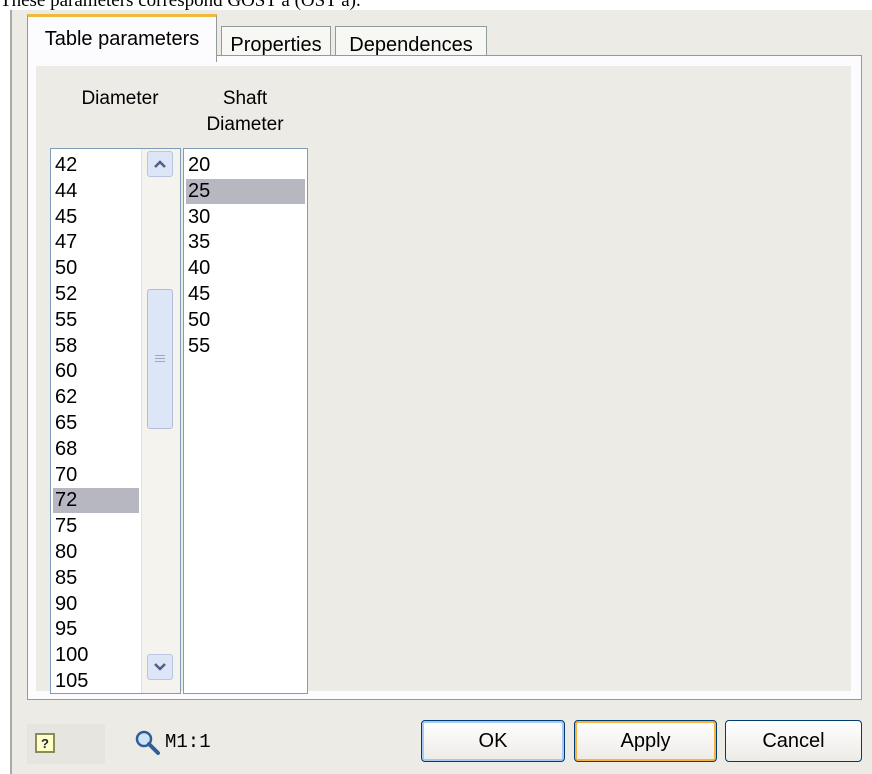 The height and width of the screenshot is (774, 872). What do you see at coordinates (96, 242) in the screenshot?
I see `diameter-list-item: 47` at bounding box center [96, 242].